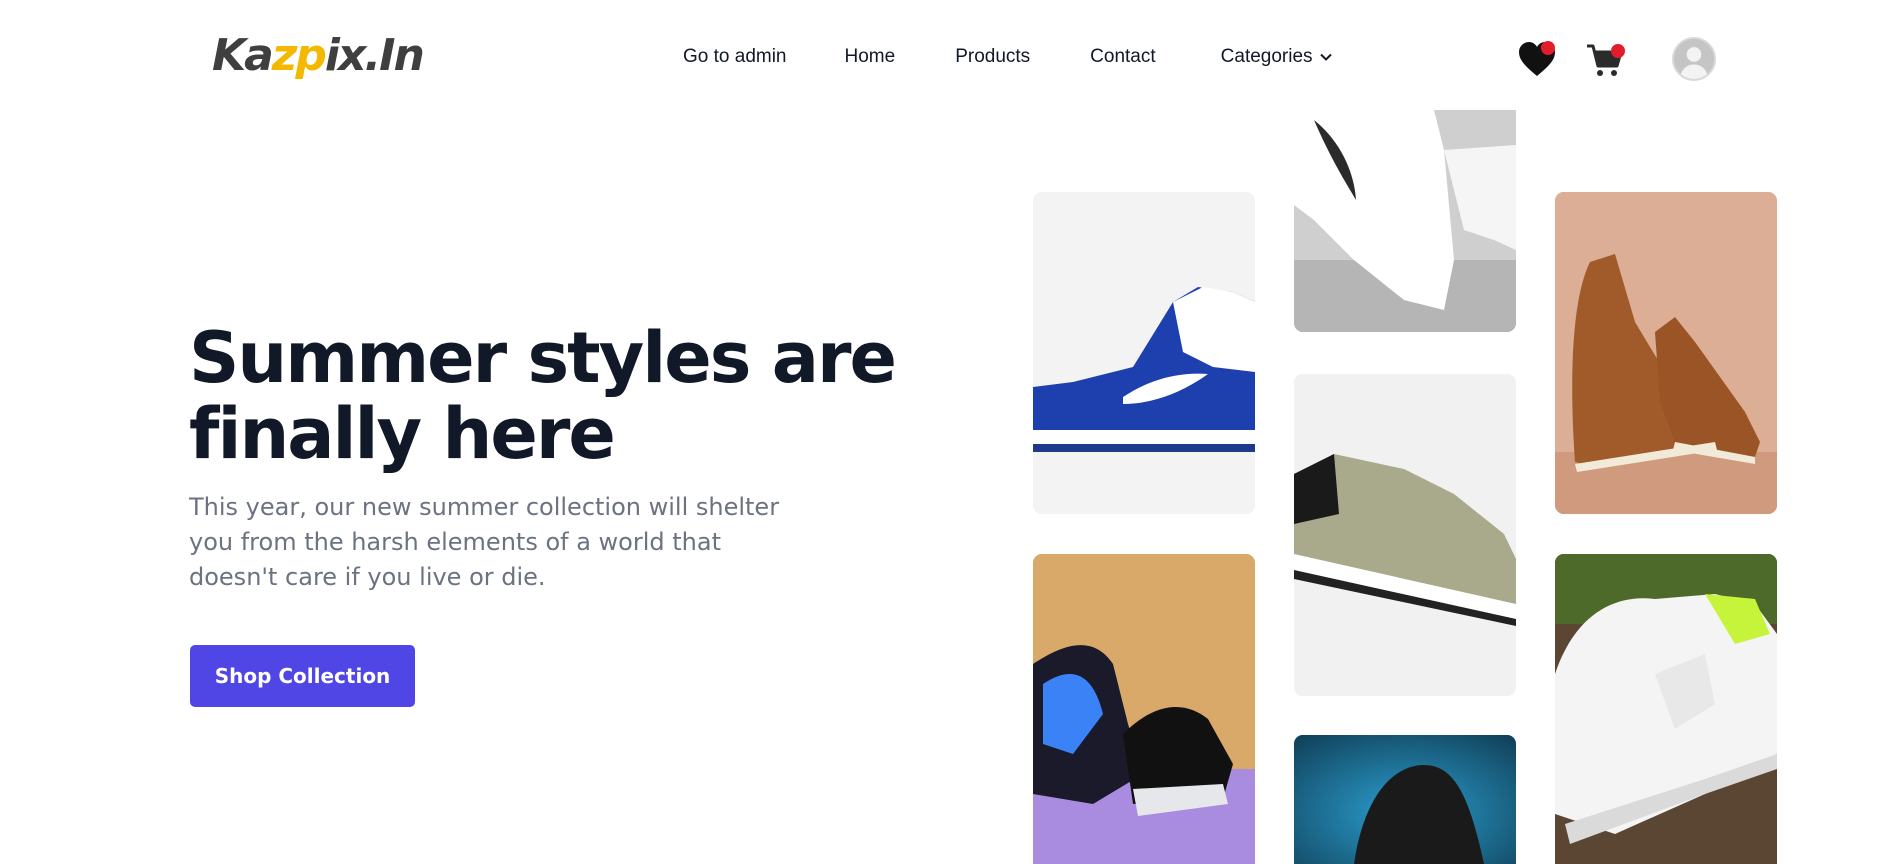 The height and width of the screenshot is (864, 1896). Describe the element at coordinates (1144, 709) in the screenshot. I see `product-image-black-blue-runners` at that location.